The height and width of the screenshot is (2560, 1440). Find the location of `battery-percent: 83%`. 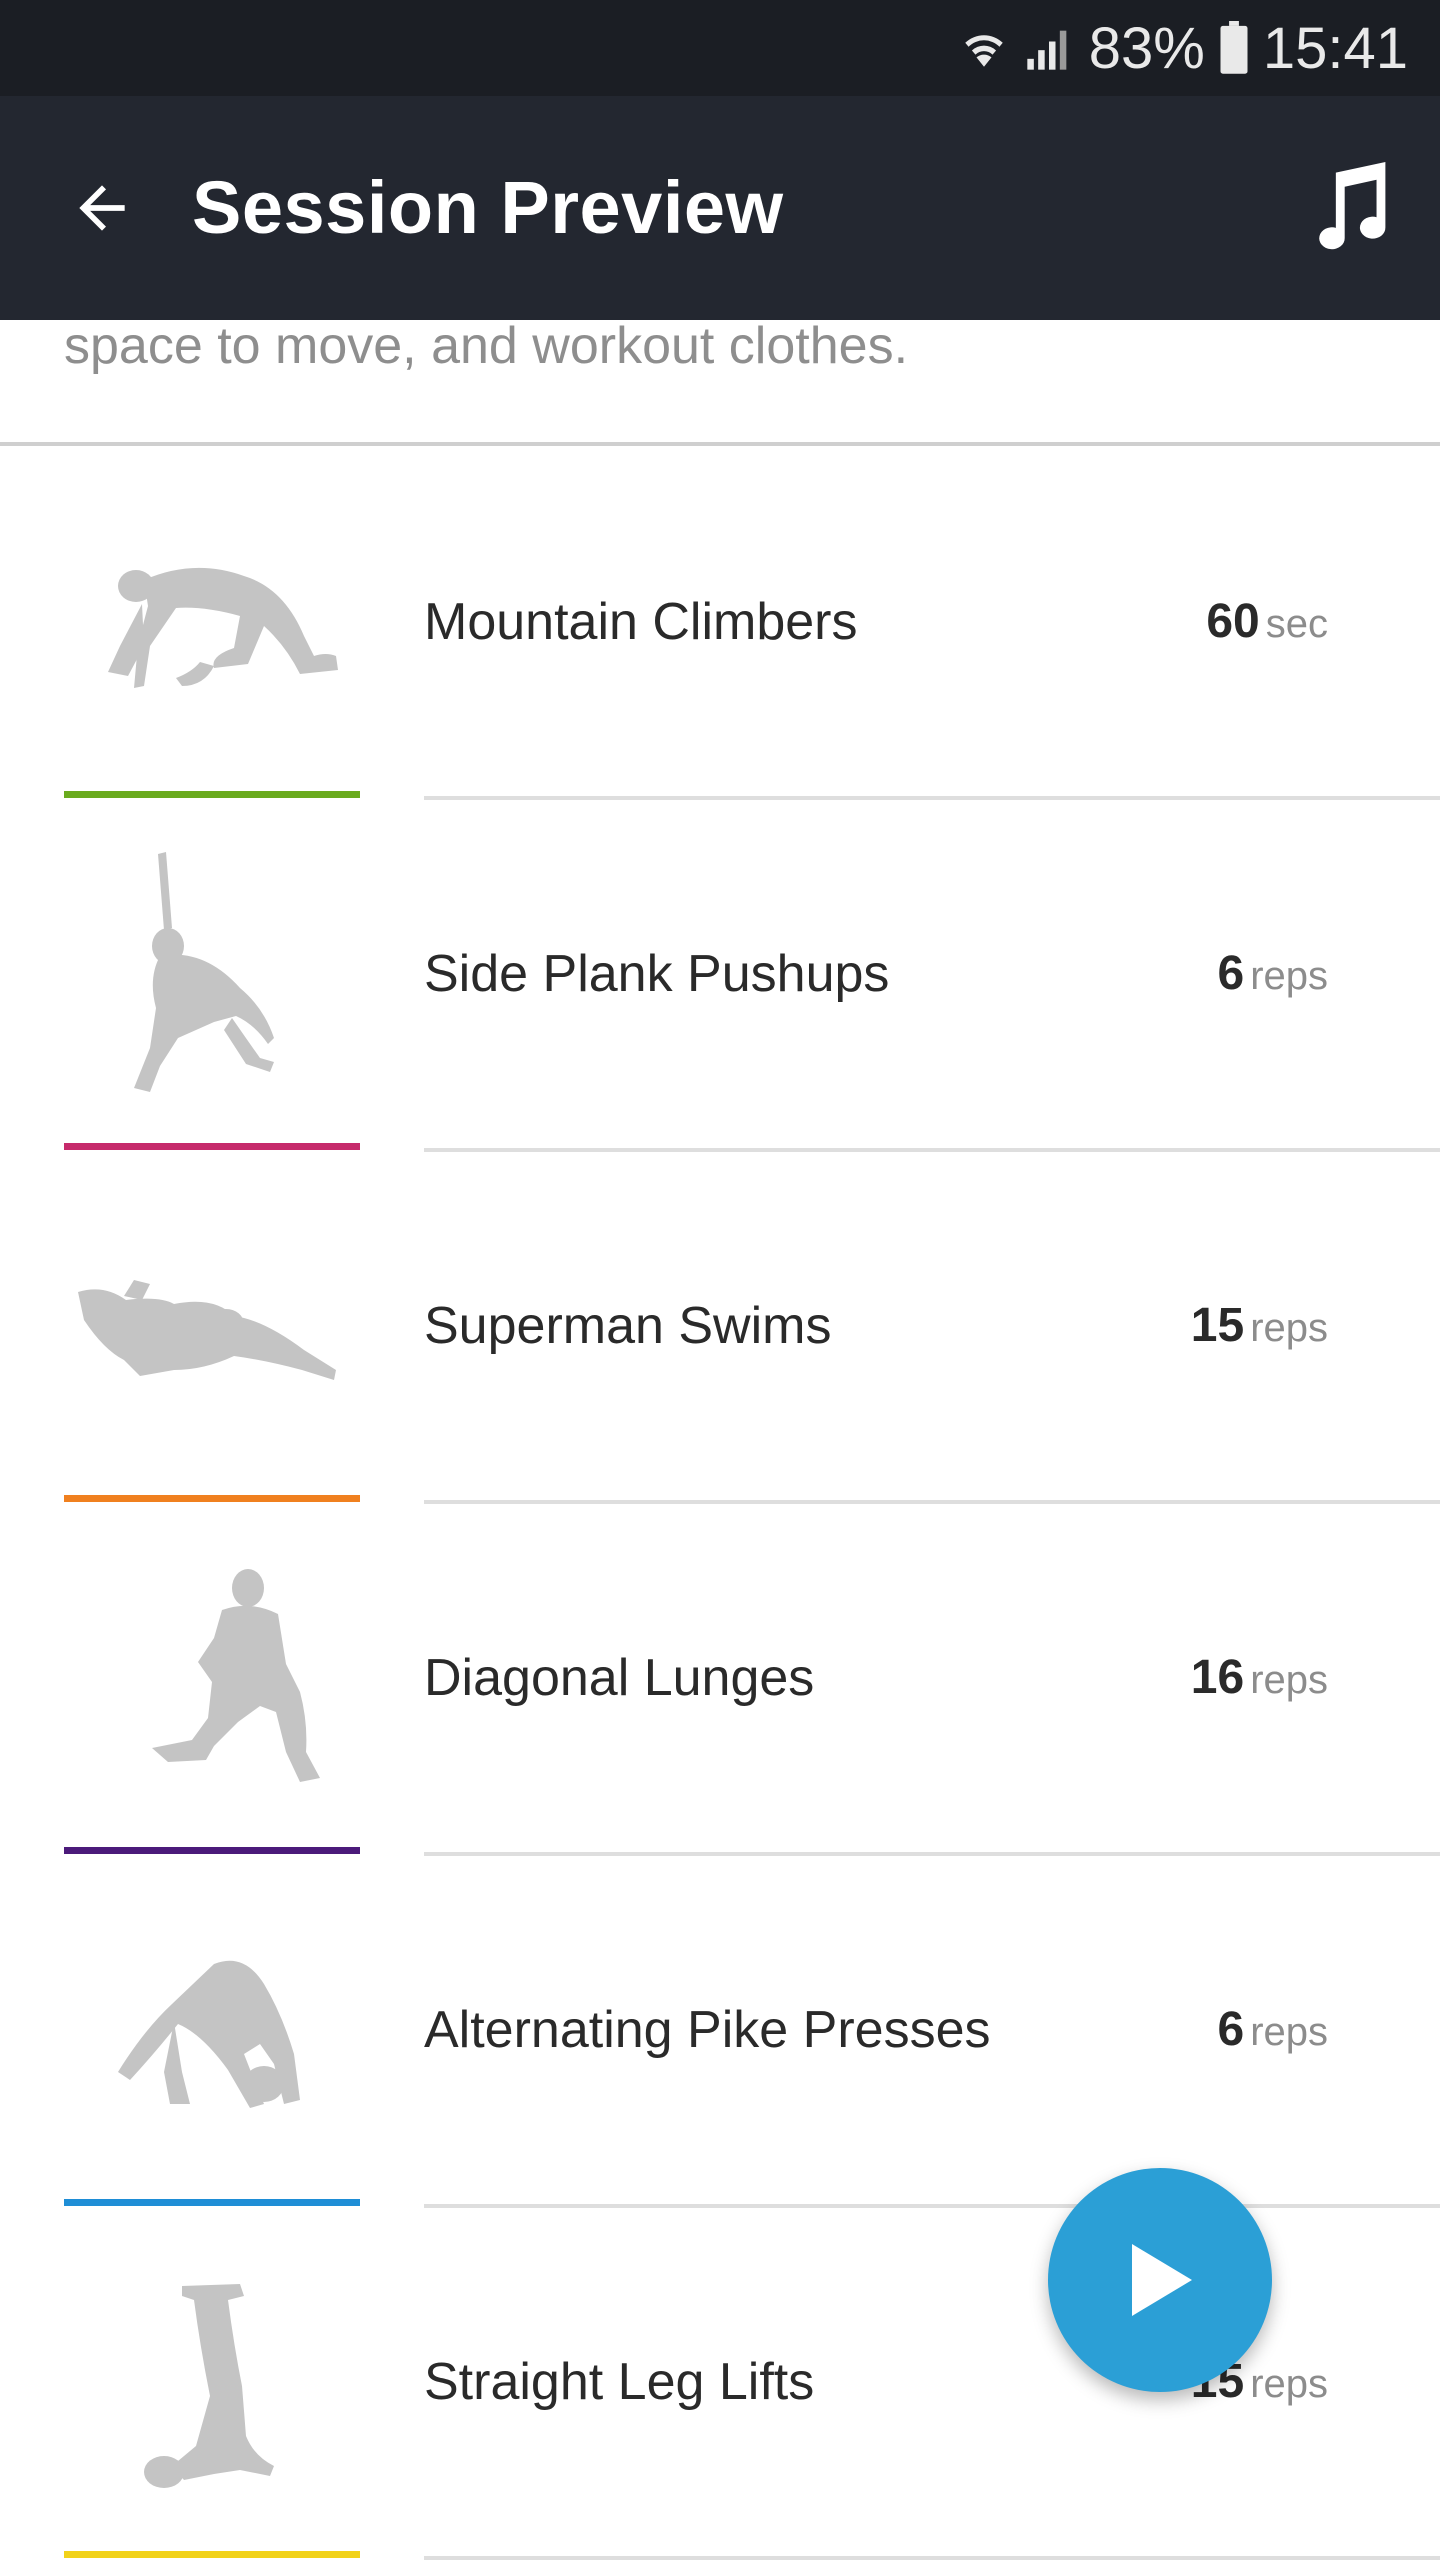

battery-percent: 83% is located at coordinates (1146, 48).